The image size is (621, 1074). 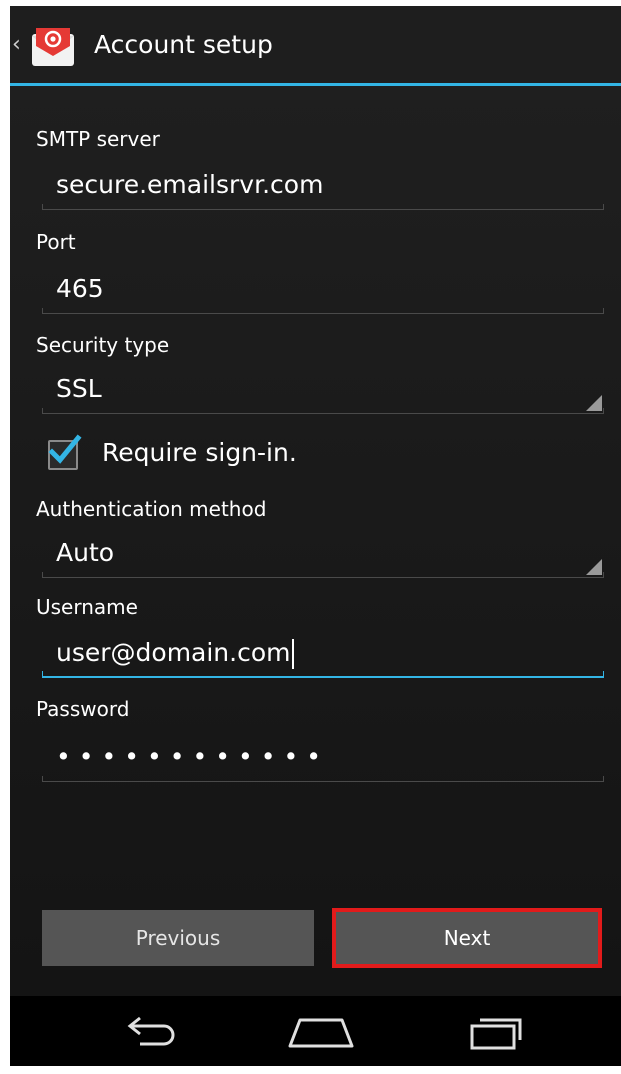 I want to click on password-value: ••••••••••••, so click(x=192, y=756).